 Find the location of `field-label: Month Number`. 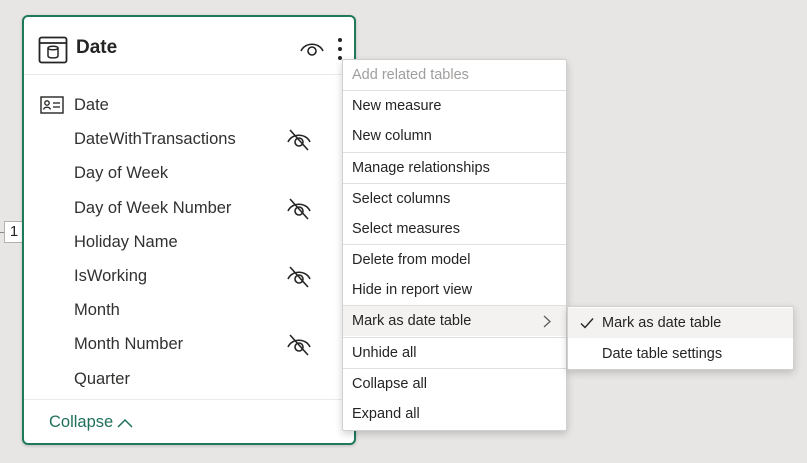

field-label: Month Number is located at coordinates (129, 344).